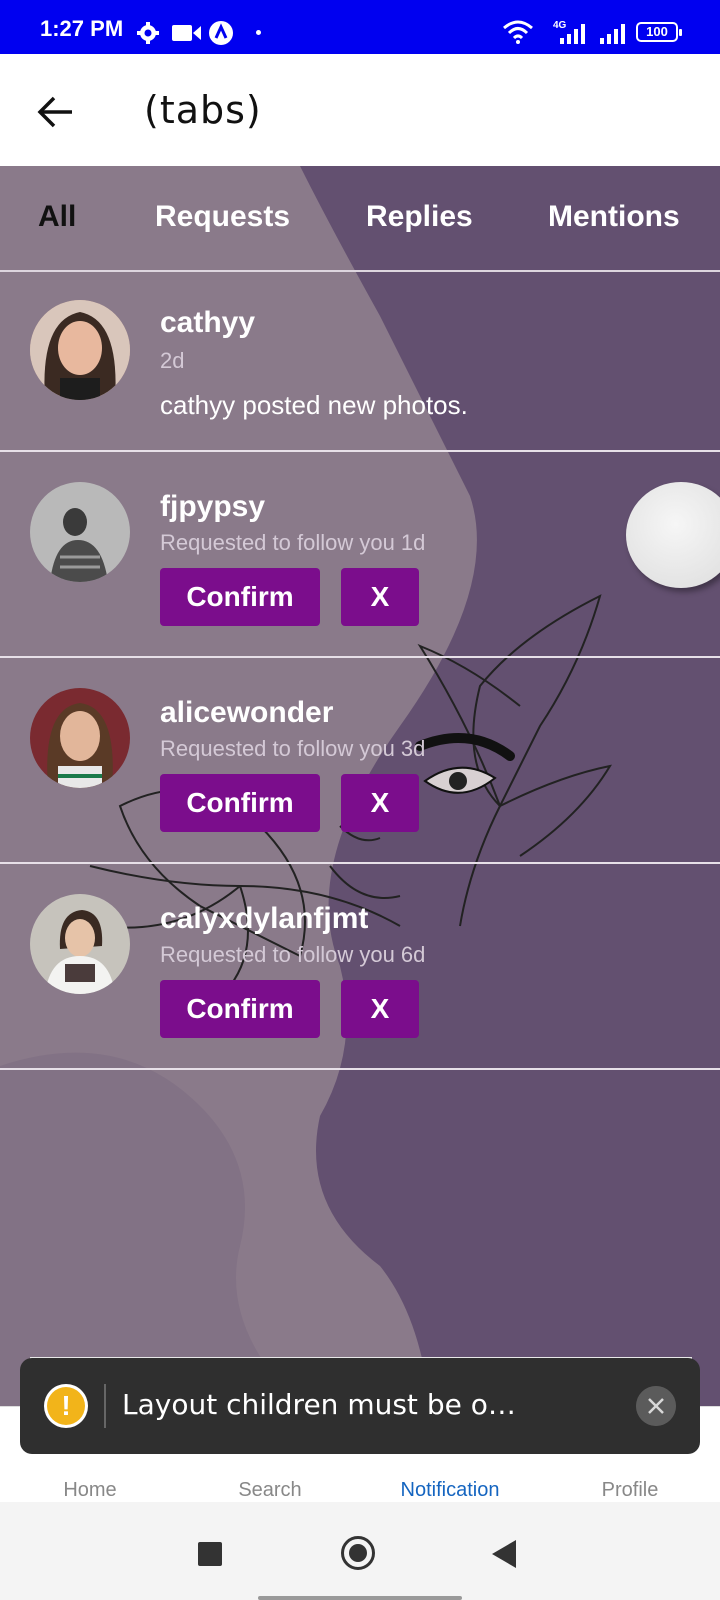 Image resolution: width=720 pixels, height=1600 pixels. Describe the element at coordinates (172, 360) in the screenshot. I see `timestamp: 2d` at that location.